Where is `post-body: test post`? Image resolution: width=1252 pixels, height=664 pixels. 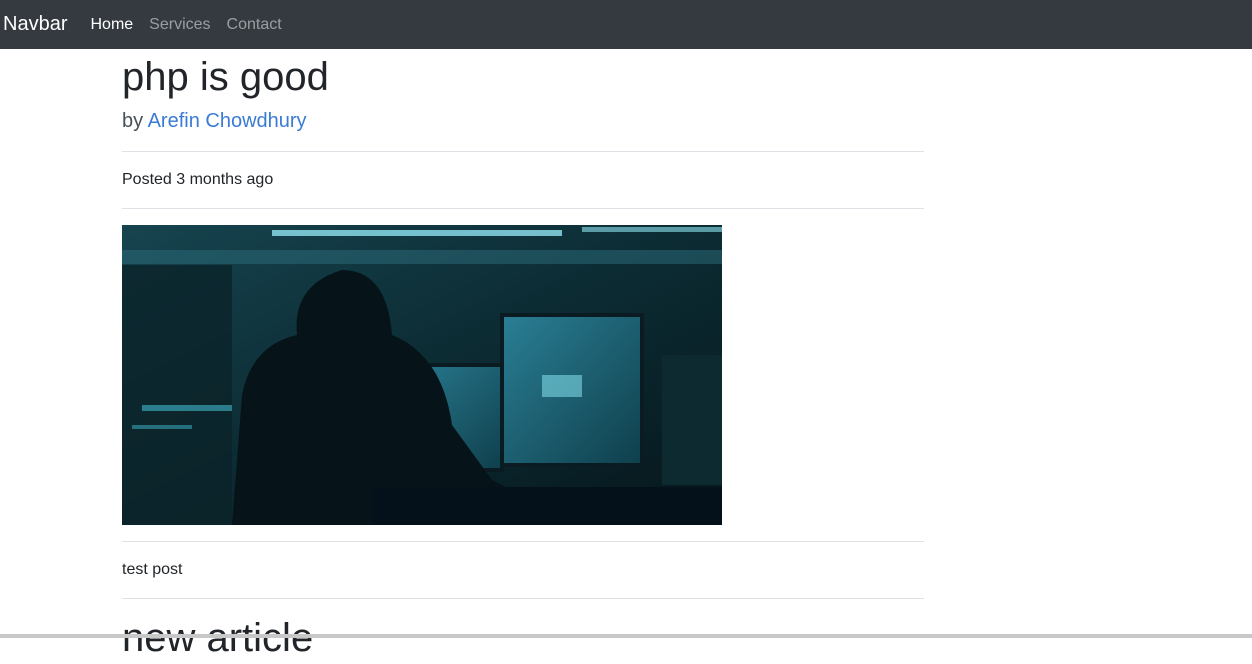
post-body: test post is located at coordinates (152, 569).